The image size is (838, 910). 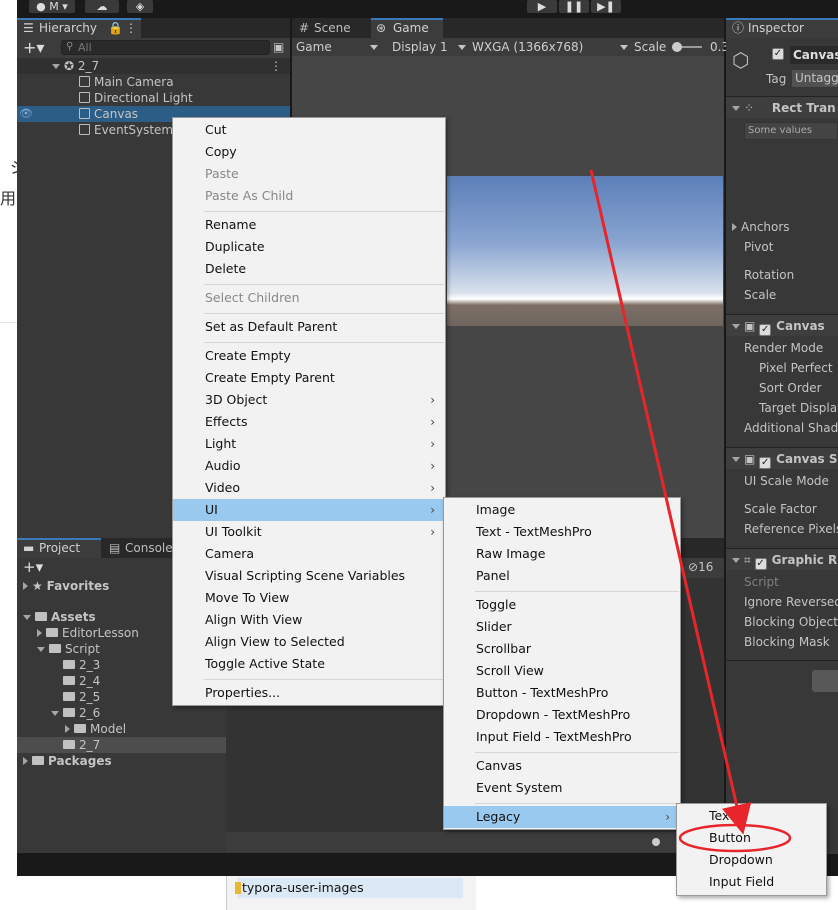 I want to click on annotation-circle, so click(x=735, y=838).